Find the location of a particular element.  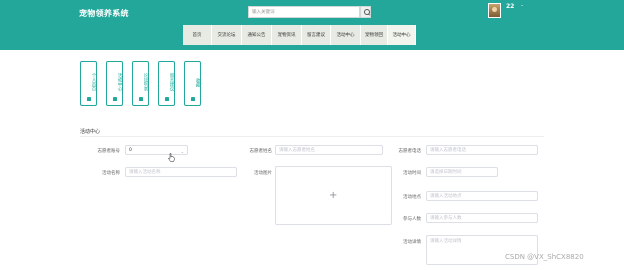

side-card-suggestions: 留言建议 is located at coordinates (166, 83).